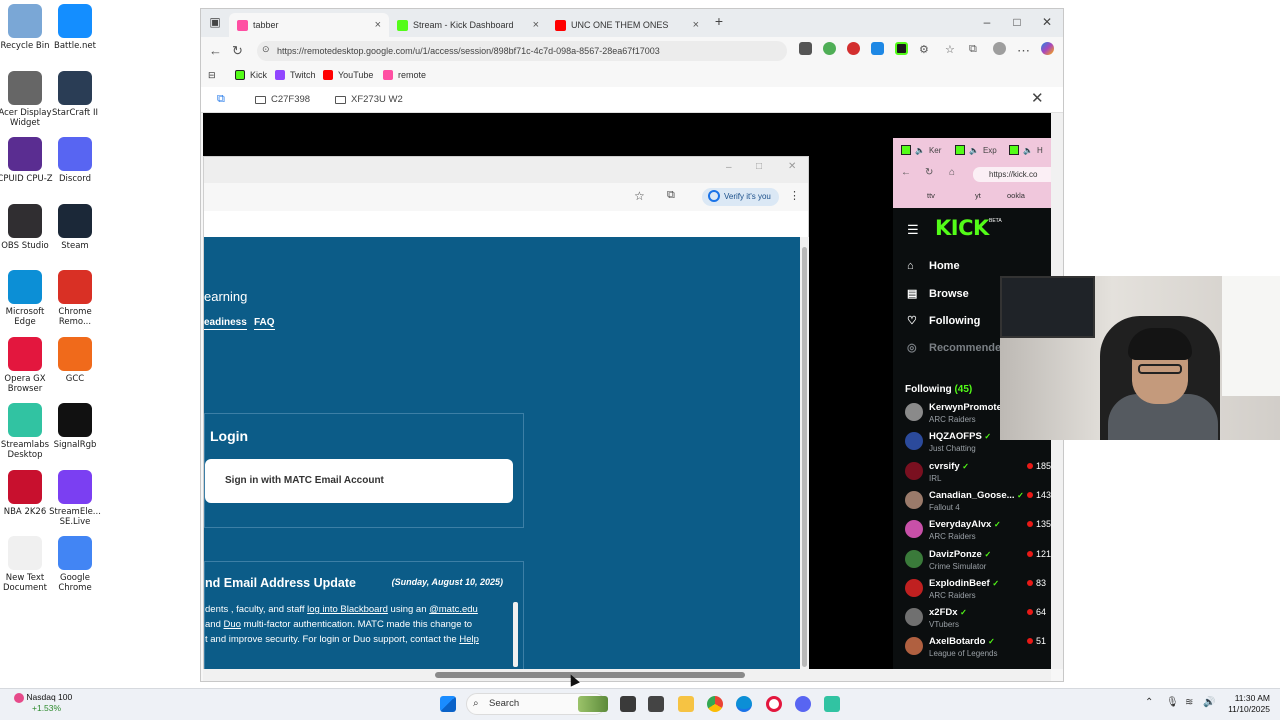 The image size is (1280, 720). What do you see at coordinates (803, 704) in the screenshot?
I see `discord-icon` at bounding box center [803, 704].